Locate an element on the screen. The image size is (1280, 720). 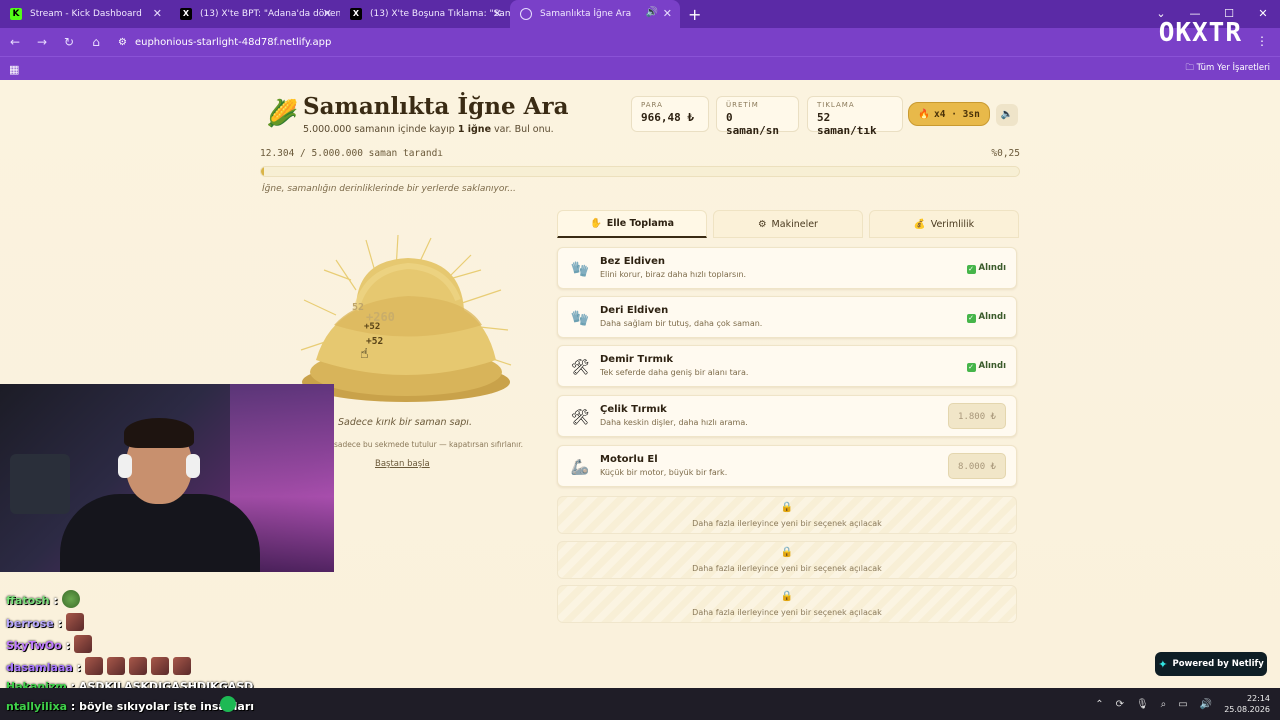
upgrade-desc: Daha keskin dişler, daha hızlı arama. is located at coordinates (674, 422).